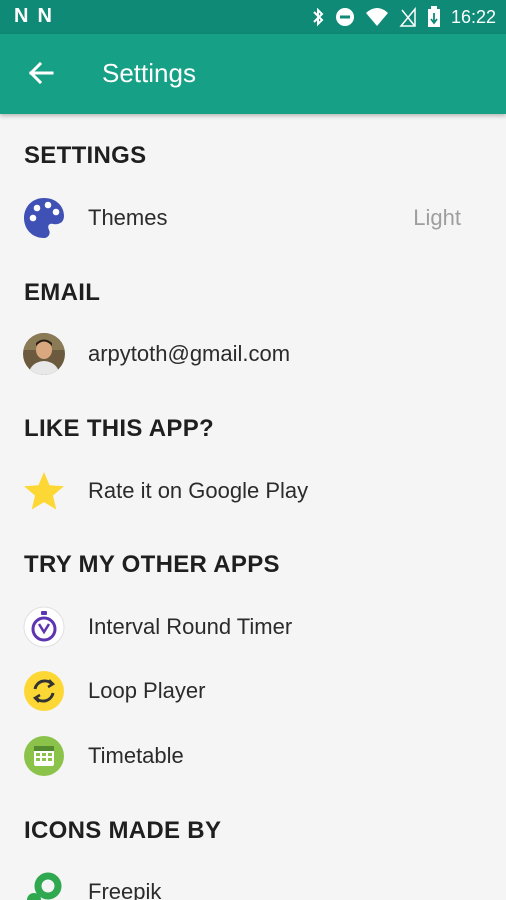 The height and width of the screenshot is (900, 506). Describe the element at coordinates (44, 756) in the screenshot. I see `calendar-icon` at that location.